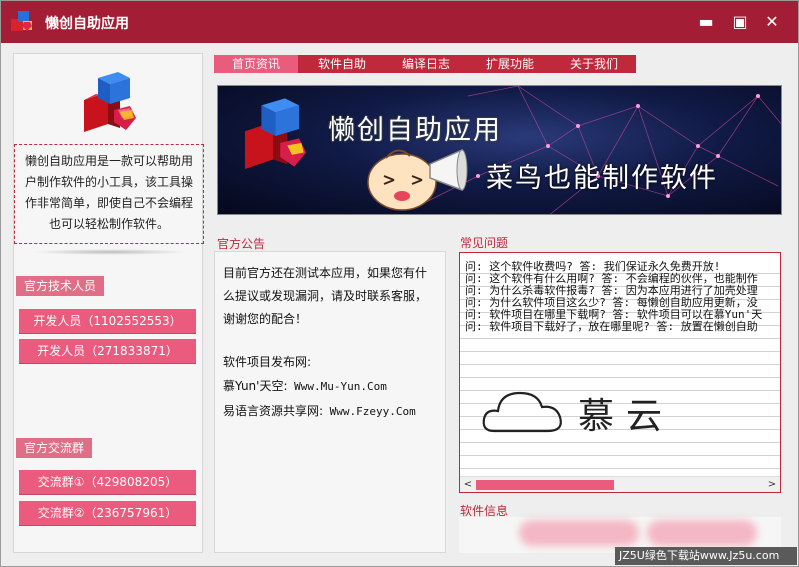 The width and height of the screenshot is (799, 567). I want to click on developer-contact-button-1: 开发人员（1102552553）, so click(107, 321).